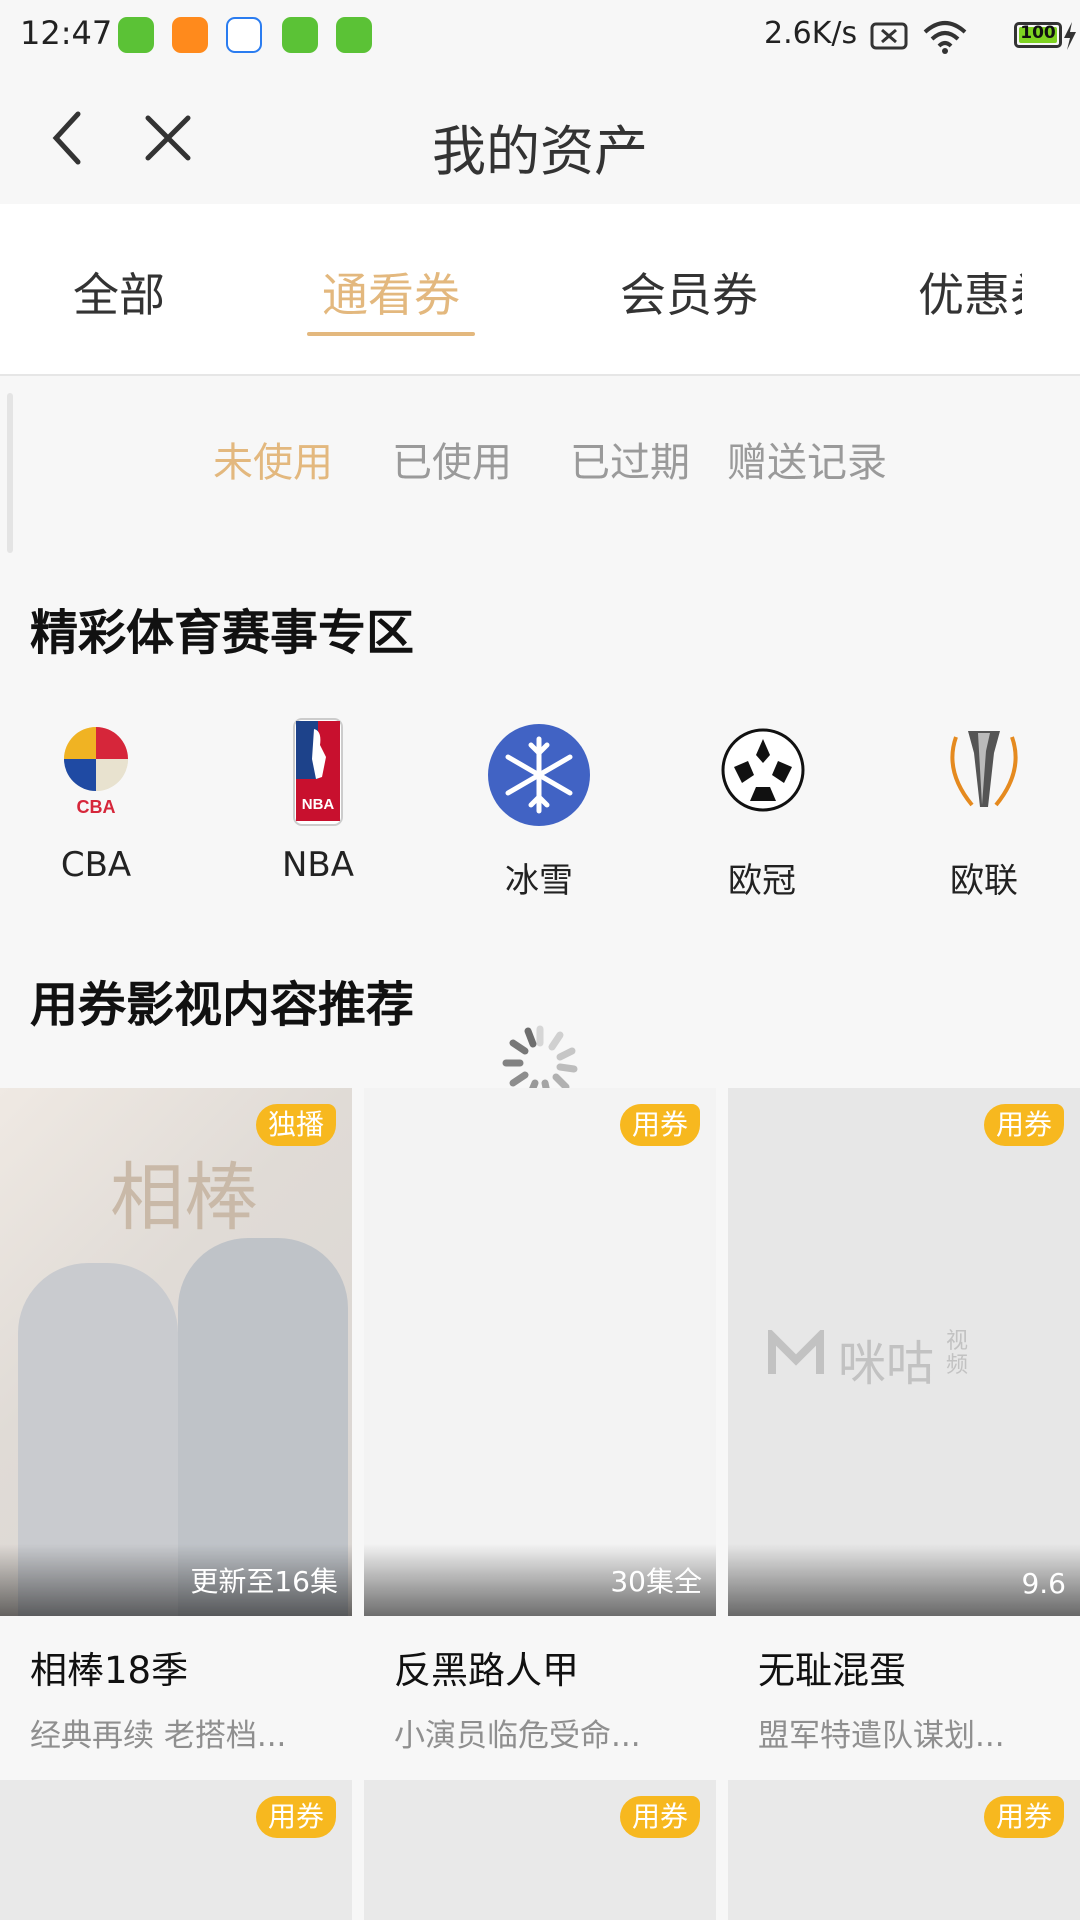 This screenshot has height=1920, width=1080. Describe the element at coordinates (96, 806) in the screenshot. I see `svg-text: CBA` at that location.